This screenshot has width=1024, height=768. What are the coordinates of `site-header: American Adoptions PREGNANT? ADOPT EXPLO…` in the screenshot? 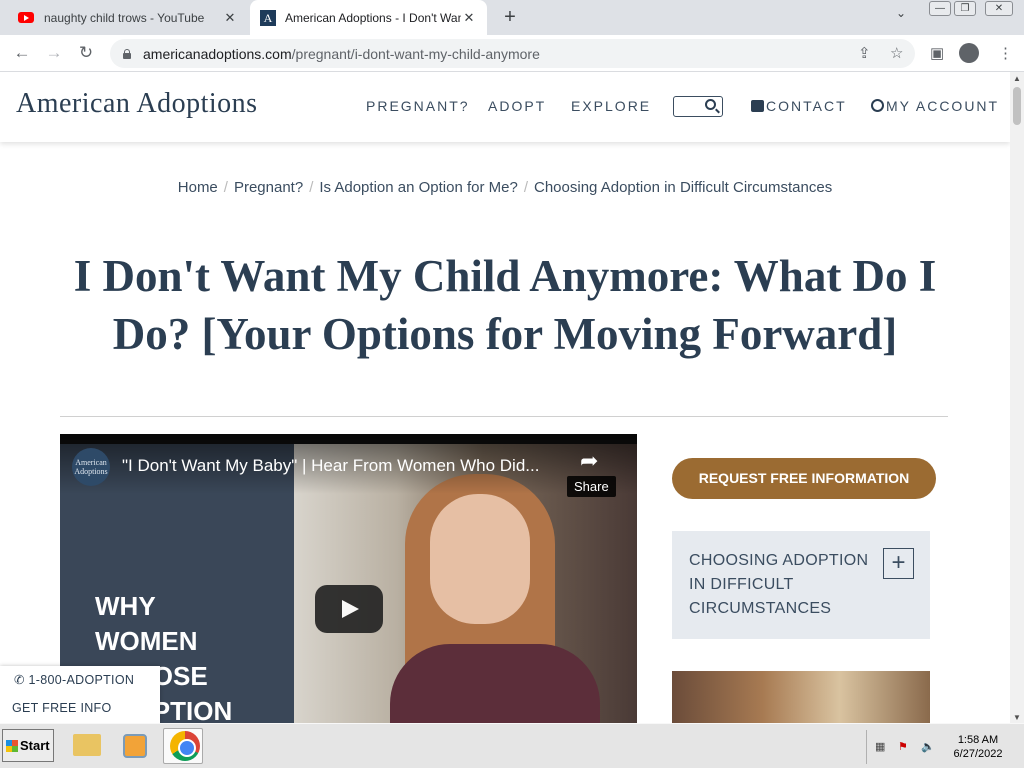 It's located at (505, 107).